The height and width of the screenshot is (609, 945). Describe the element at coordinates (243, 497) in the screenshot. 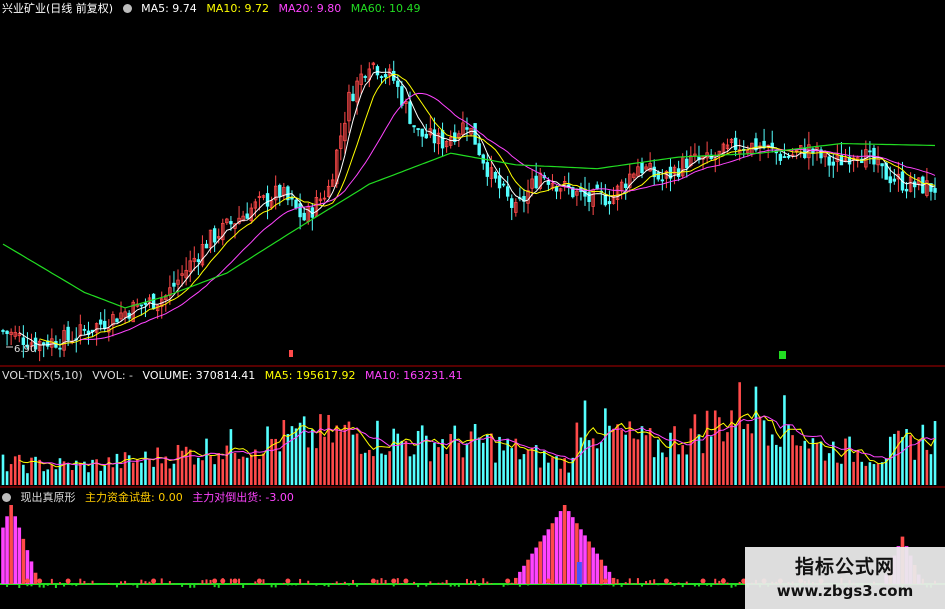

I see `dump-legend: 主力对倒出货: -3.00` at that location.